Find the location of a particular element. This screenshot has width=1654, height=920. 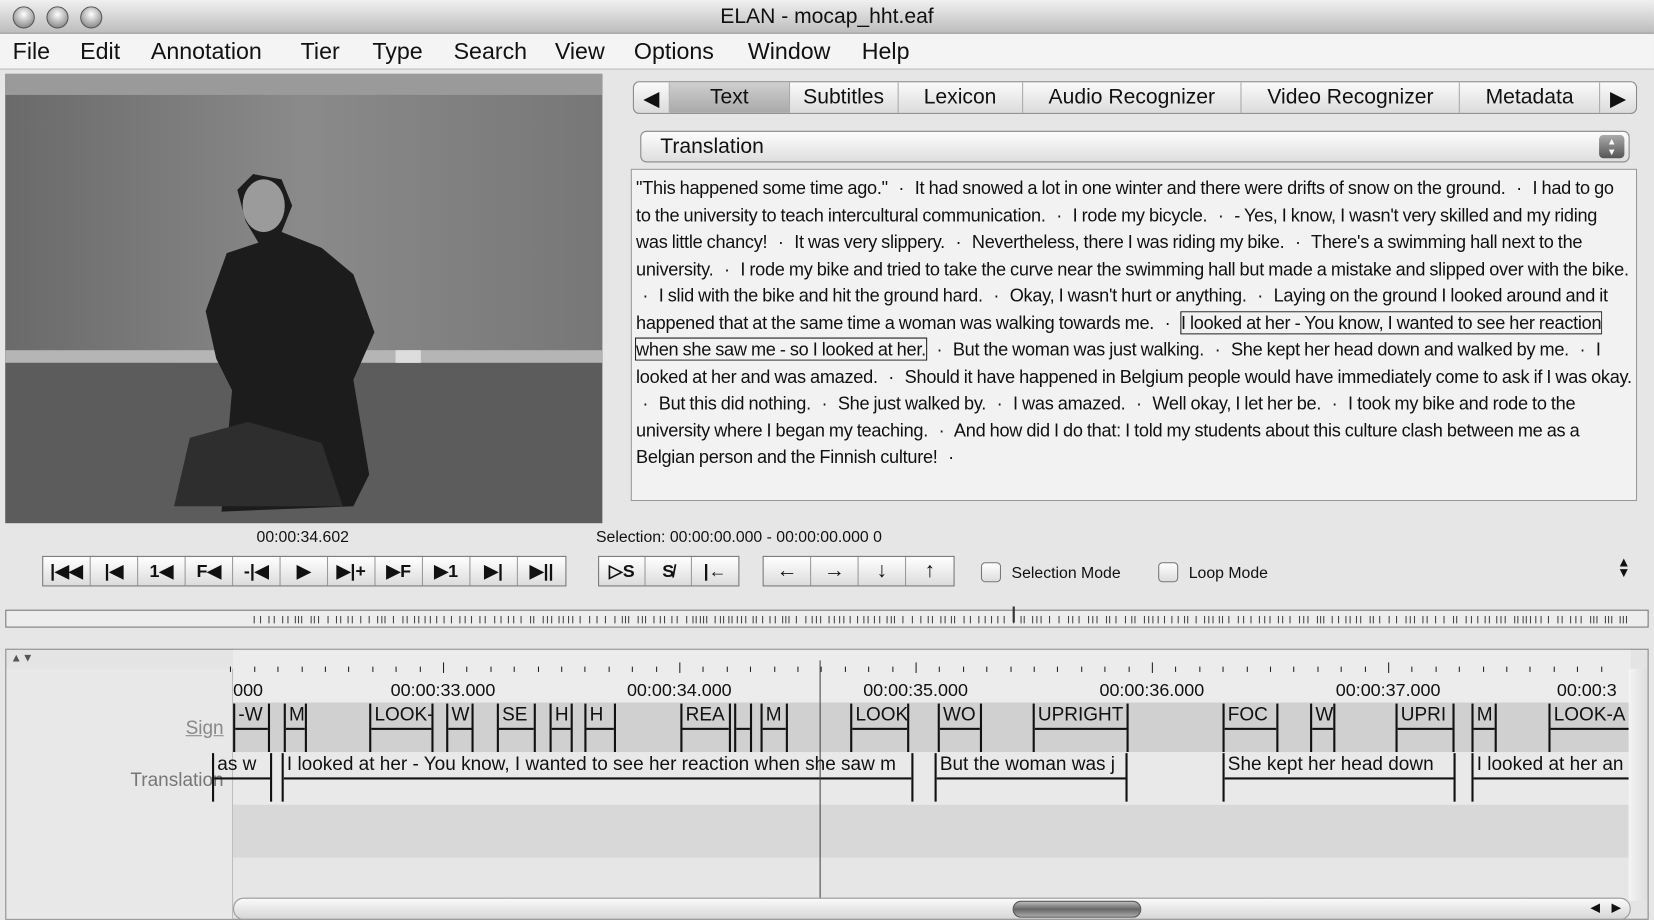

annotation: I looked at her an is located at coordinates (1559, 777).